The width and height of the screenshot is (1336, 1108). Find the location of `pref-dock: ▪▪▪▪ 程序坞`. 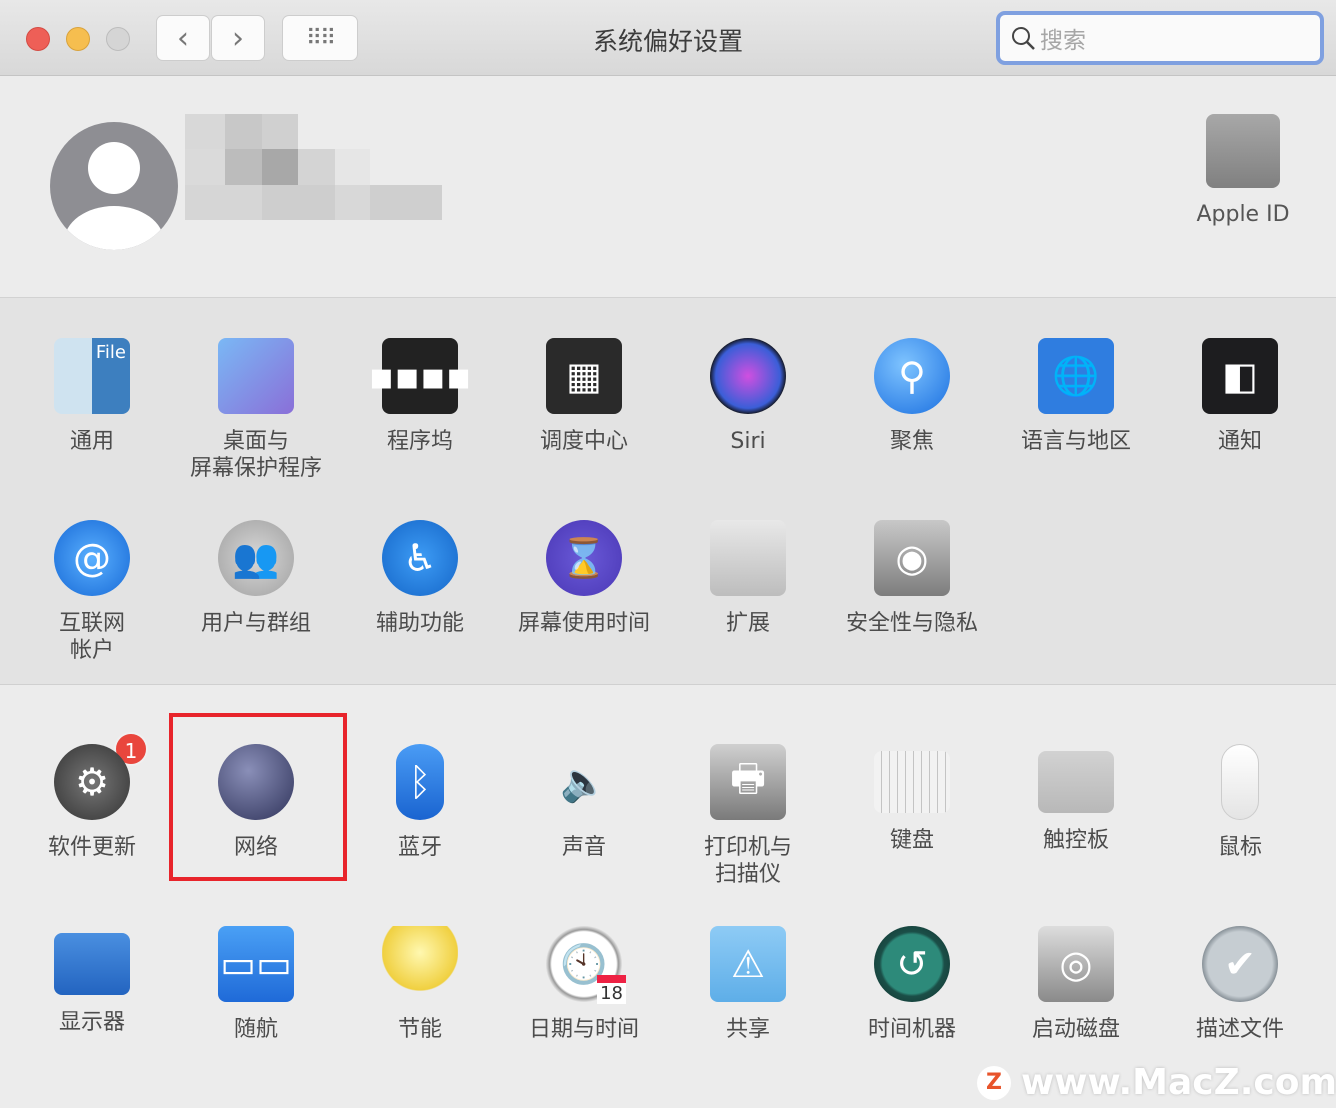

pref-dock: ▪▪▪▪ 程序坞 is located at coordinates (420, 429).